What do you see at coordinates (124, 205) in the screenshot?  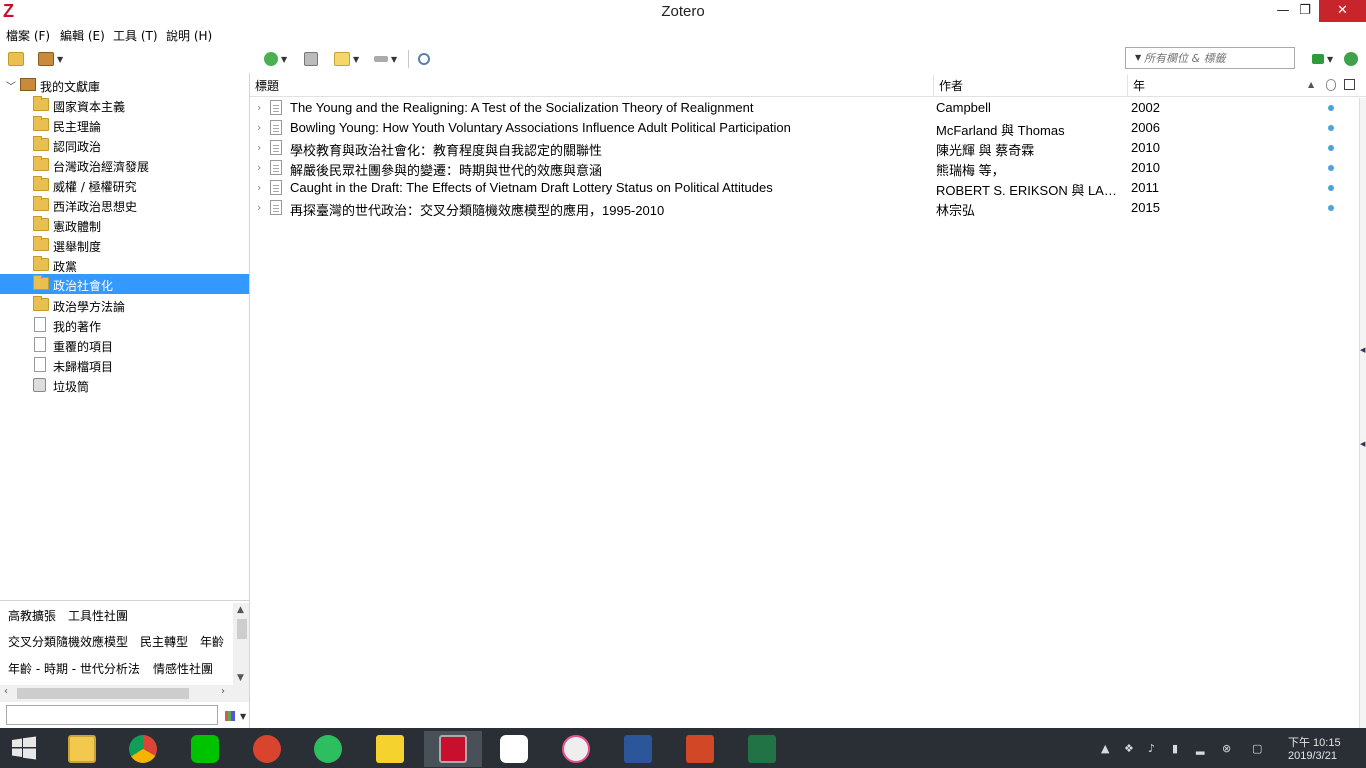 I see `collection-item: 西洋政治思想史` at bounding box center [124, 205].